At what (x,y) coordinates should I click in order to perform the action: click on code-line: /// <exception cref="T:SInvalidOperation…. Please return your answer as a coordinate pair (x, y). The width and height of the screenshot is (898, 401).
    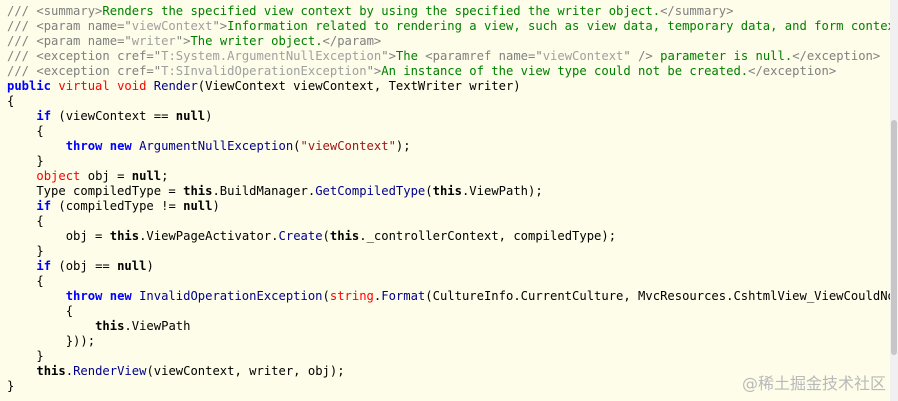
    Looking at the image, I should click on (445, 71).